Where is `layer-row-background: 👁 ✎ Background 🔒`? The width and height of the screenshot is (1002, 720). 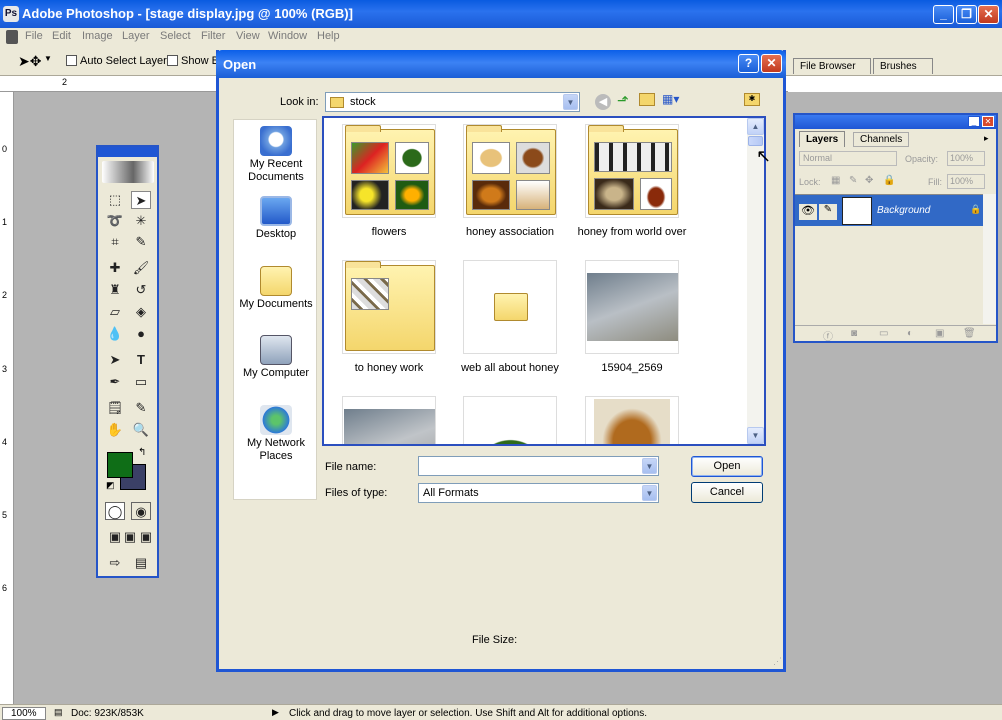 layer-row-background: 👁 ✎ Background 🔒 is located at coordinates (889, 210).